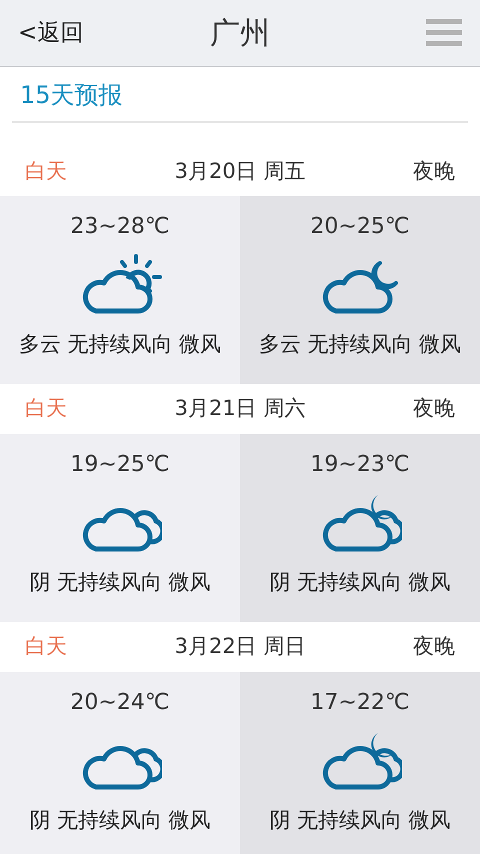  I want to click on date-text: 3月20日 周五, so click(240, 172).